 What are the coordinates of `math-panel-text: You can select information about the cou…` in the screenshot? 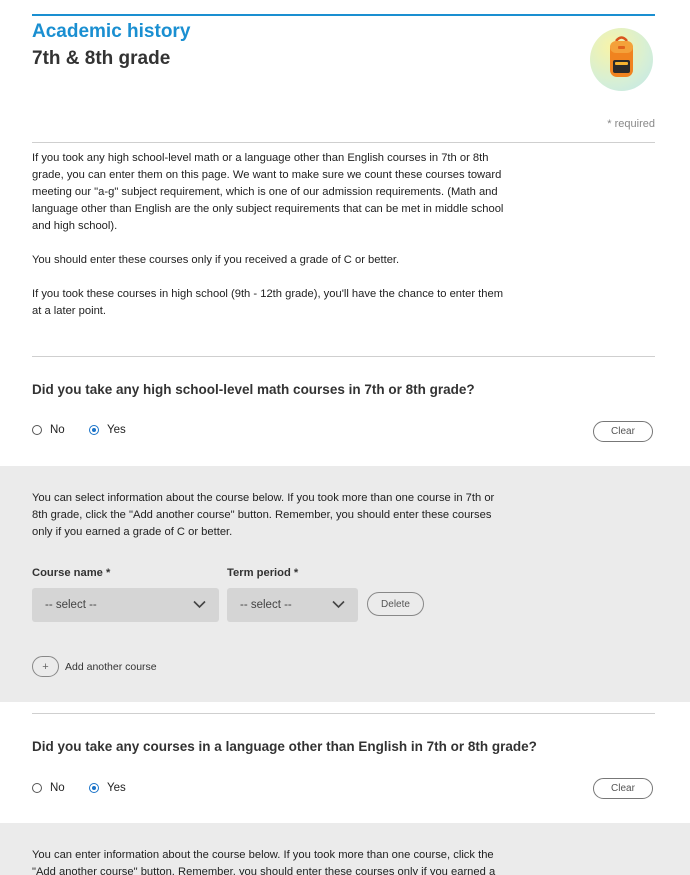 It's located at (263, 515).